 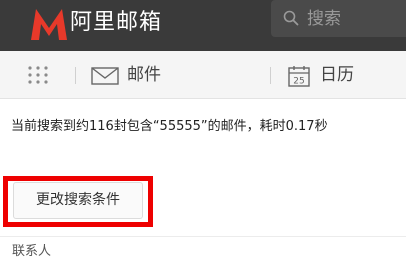 I want to click on section-divider, so click(x=203, y=236).